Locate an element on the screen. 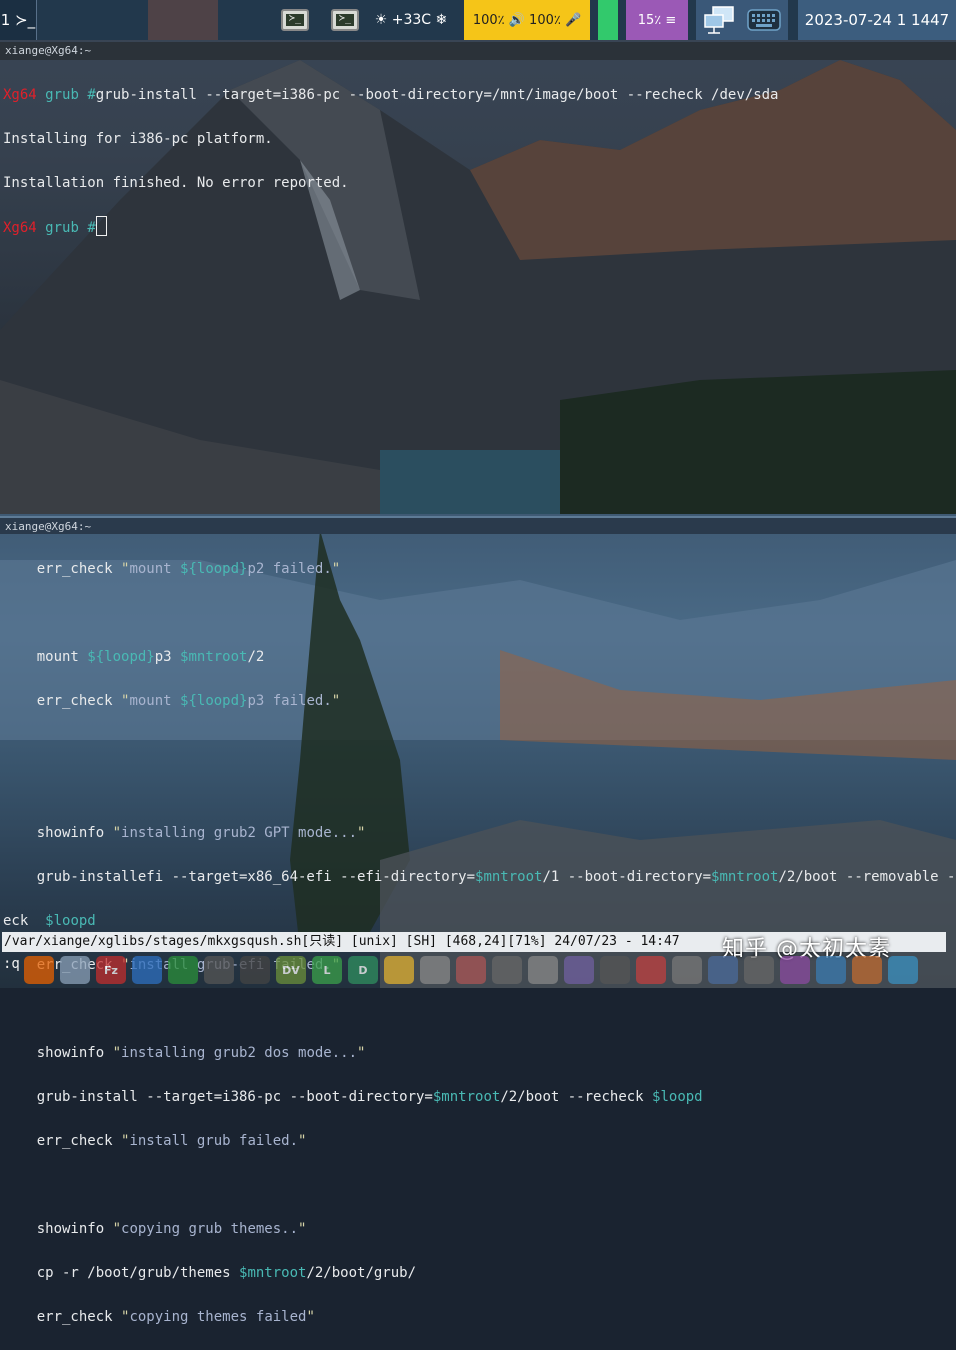 The image size is (956, 1350). text-cursor is located at coordinates (101, 226).